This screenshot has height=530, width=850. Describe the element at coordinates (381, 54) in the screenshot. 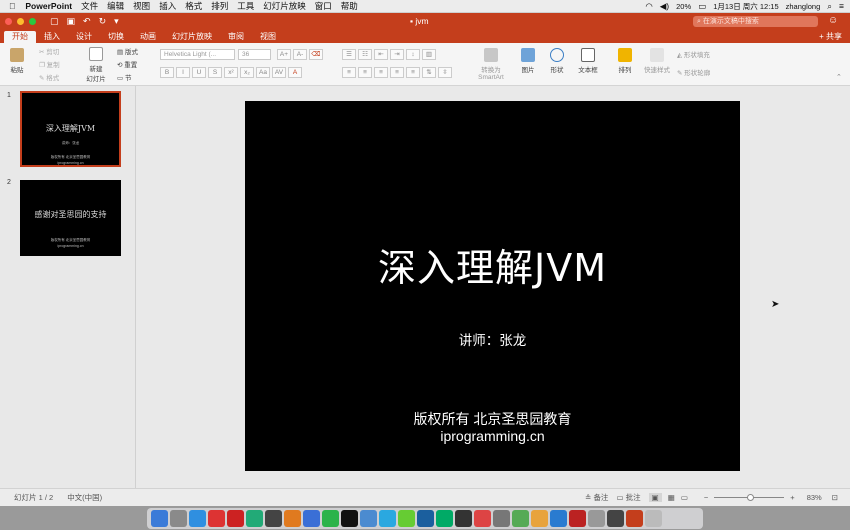

I see `decrease-indent-button: ⇤` at that location.